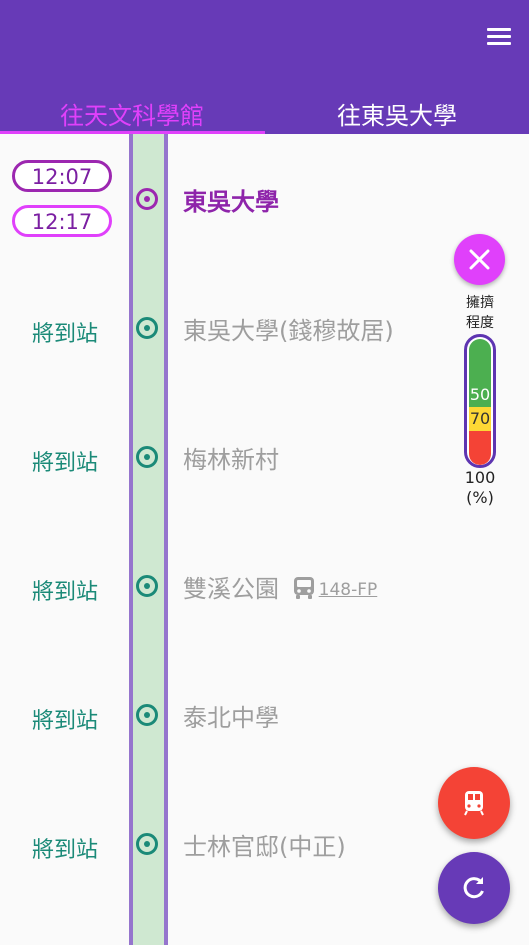  I want to click on stop-row: 將到站 梅林新村, so click(220, 460).